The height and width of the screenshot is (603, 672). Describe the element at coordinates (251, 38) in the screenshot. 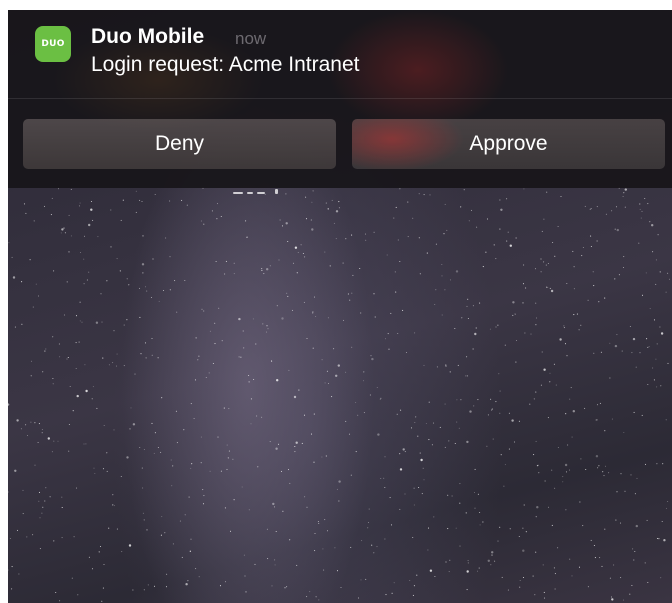

I see `notification-time: now` at that location.